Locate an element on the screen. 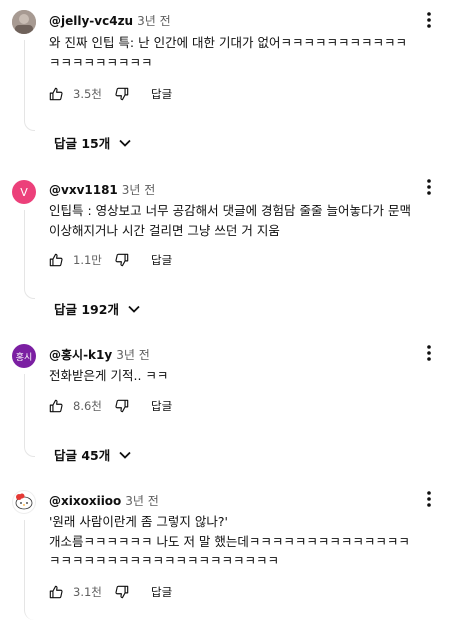 The image size is (465, 620). comment-line: 인팁특 : 영상보고 너무 공감해서 댓글에 경험담 줄줄 늘어놓다가 문맥 is located at coordinates (230, 210).